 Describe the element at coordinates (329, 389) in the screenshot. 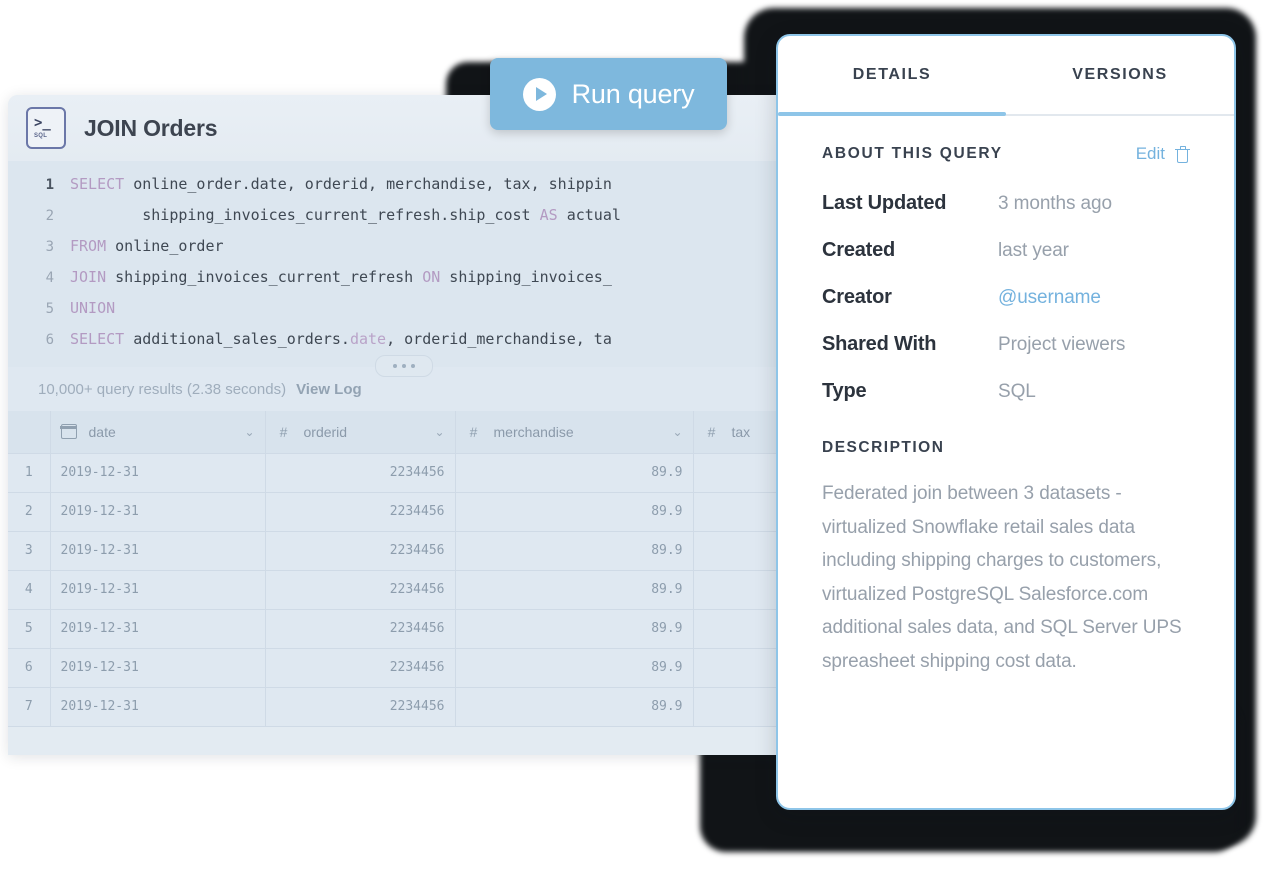

I see `view-log-link: View Log` at that location.